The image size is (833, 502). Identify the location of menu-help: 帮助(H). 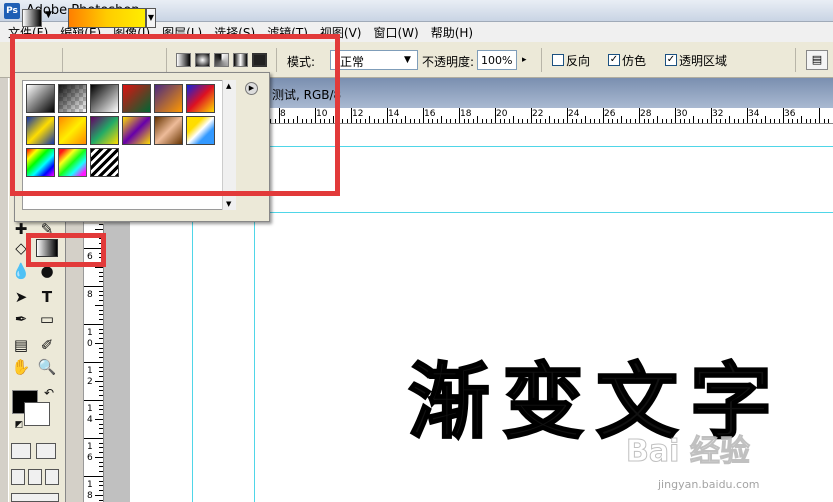
(452, 32).